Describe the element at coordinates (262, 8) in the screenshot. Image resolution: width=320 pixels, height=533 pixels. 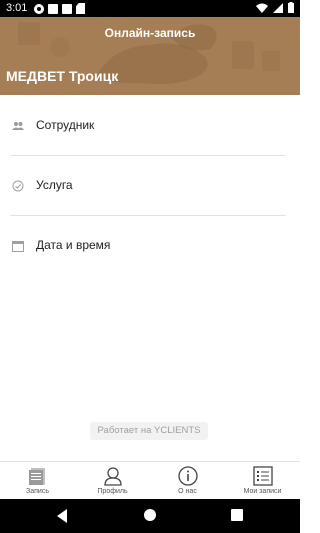
I see `wifi-icon` at that location.